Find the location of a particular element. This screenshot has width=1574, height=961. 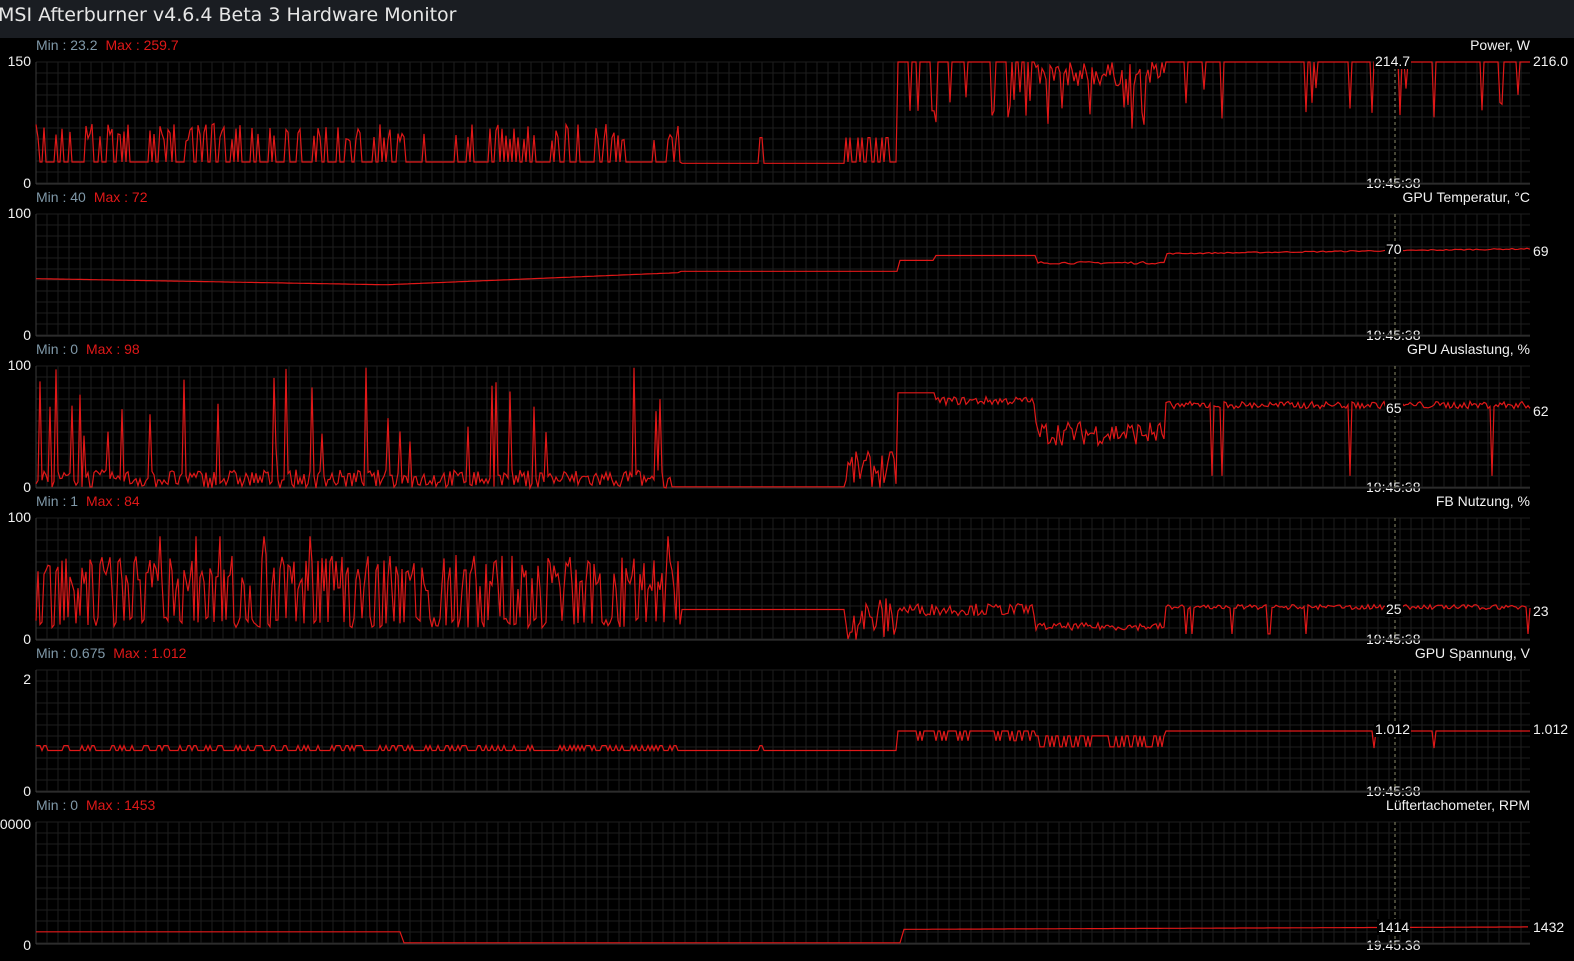

minmax-label: Min : 40 Max : 72 is located at coordinates (92, 197).